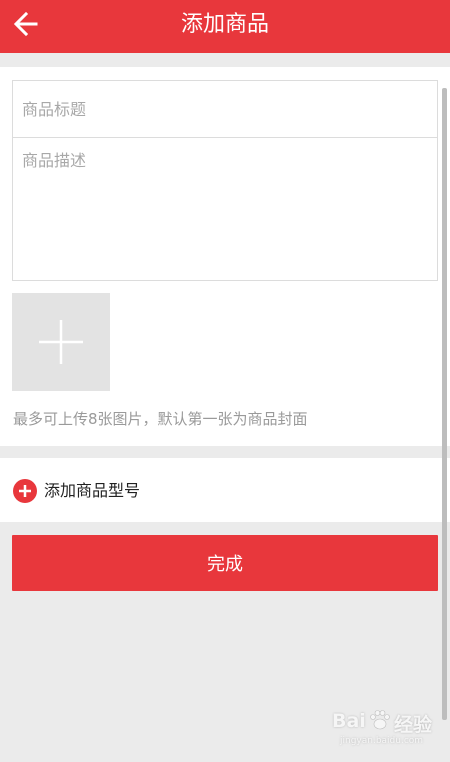 Image resolution: width=450 pixels, height=762 pixels. What do you see at coordinates (444, 404) in the screenshot?
I see `scrollbar` at bounding box center [444, 404].